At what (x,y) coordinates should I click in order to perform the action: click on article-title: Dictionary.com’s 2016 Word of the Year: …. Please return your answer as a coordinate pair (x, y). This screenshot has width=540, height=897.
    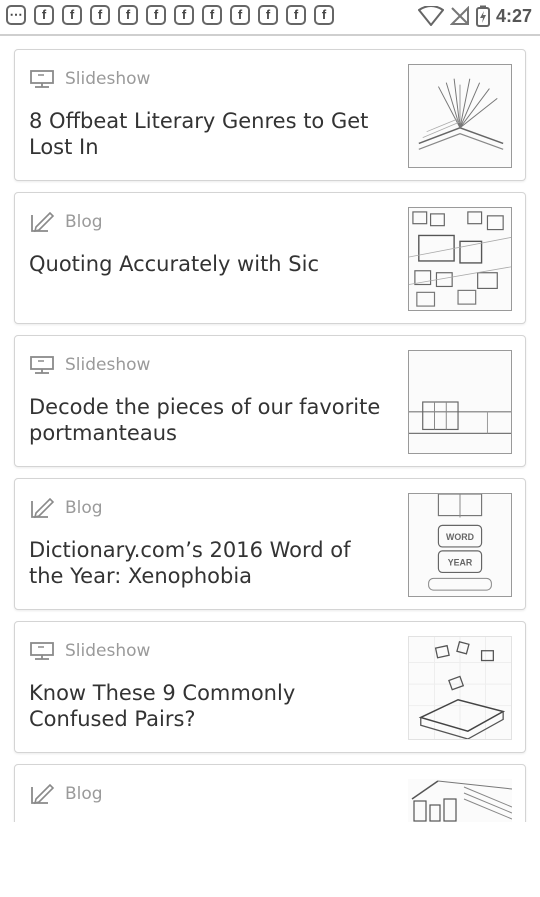
    Looking at the image, I should click on (209, 563).